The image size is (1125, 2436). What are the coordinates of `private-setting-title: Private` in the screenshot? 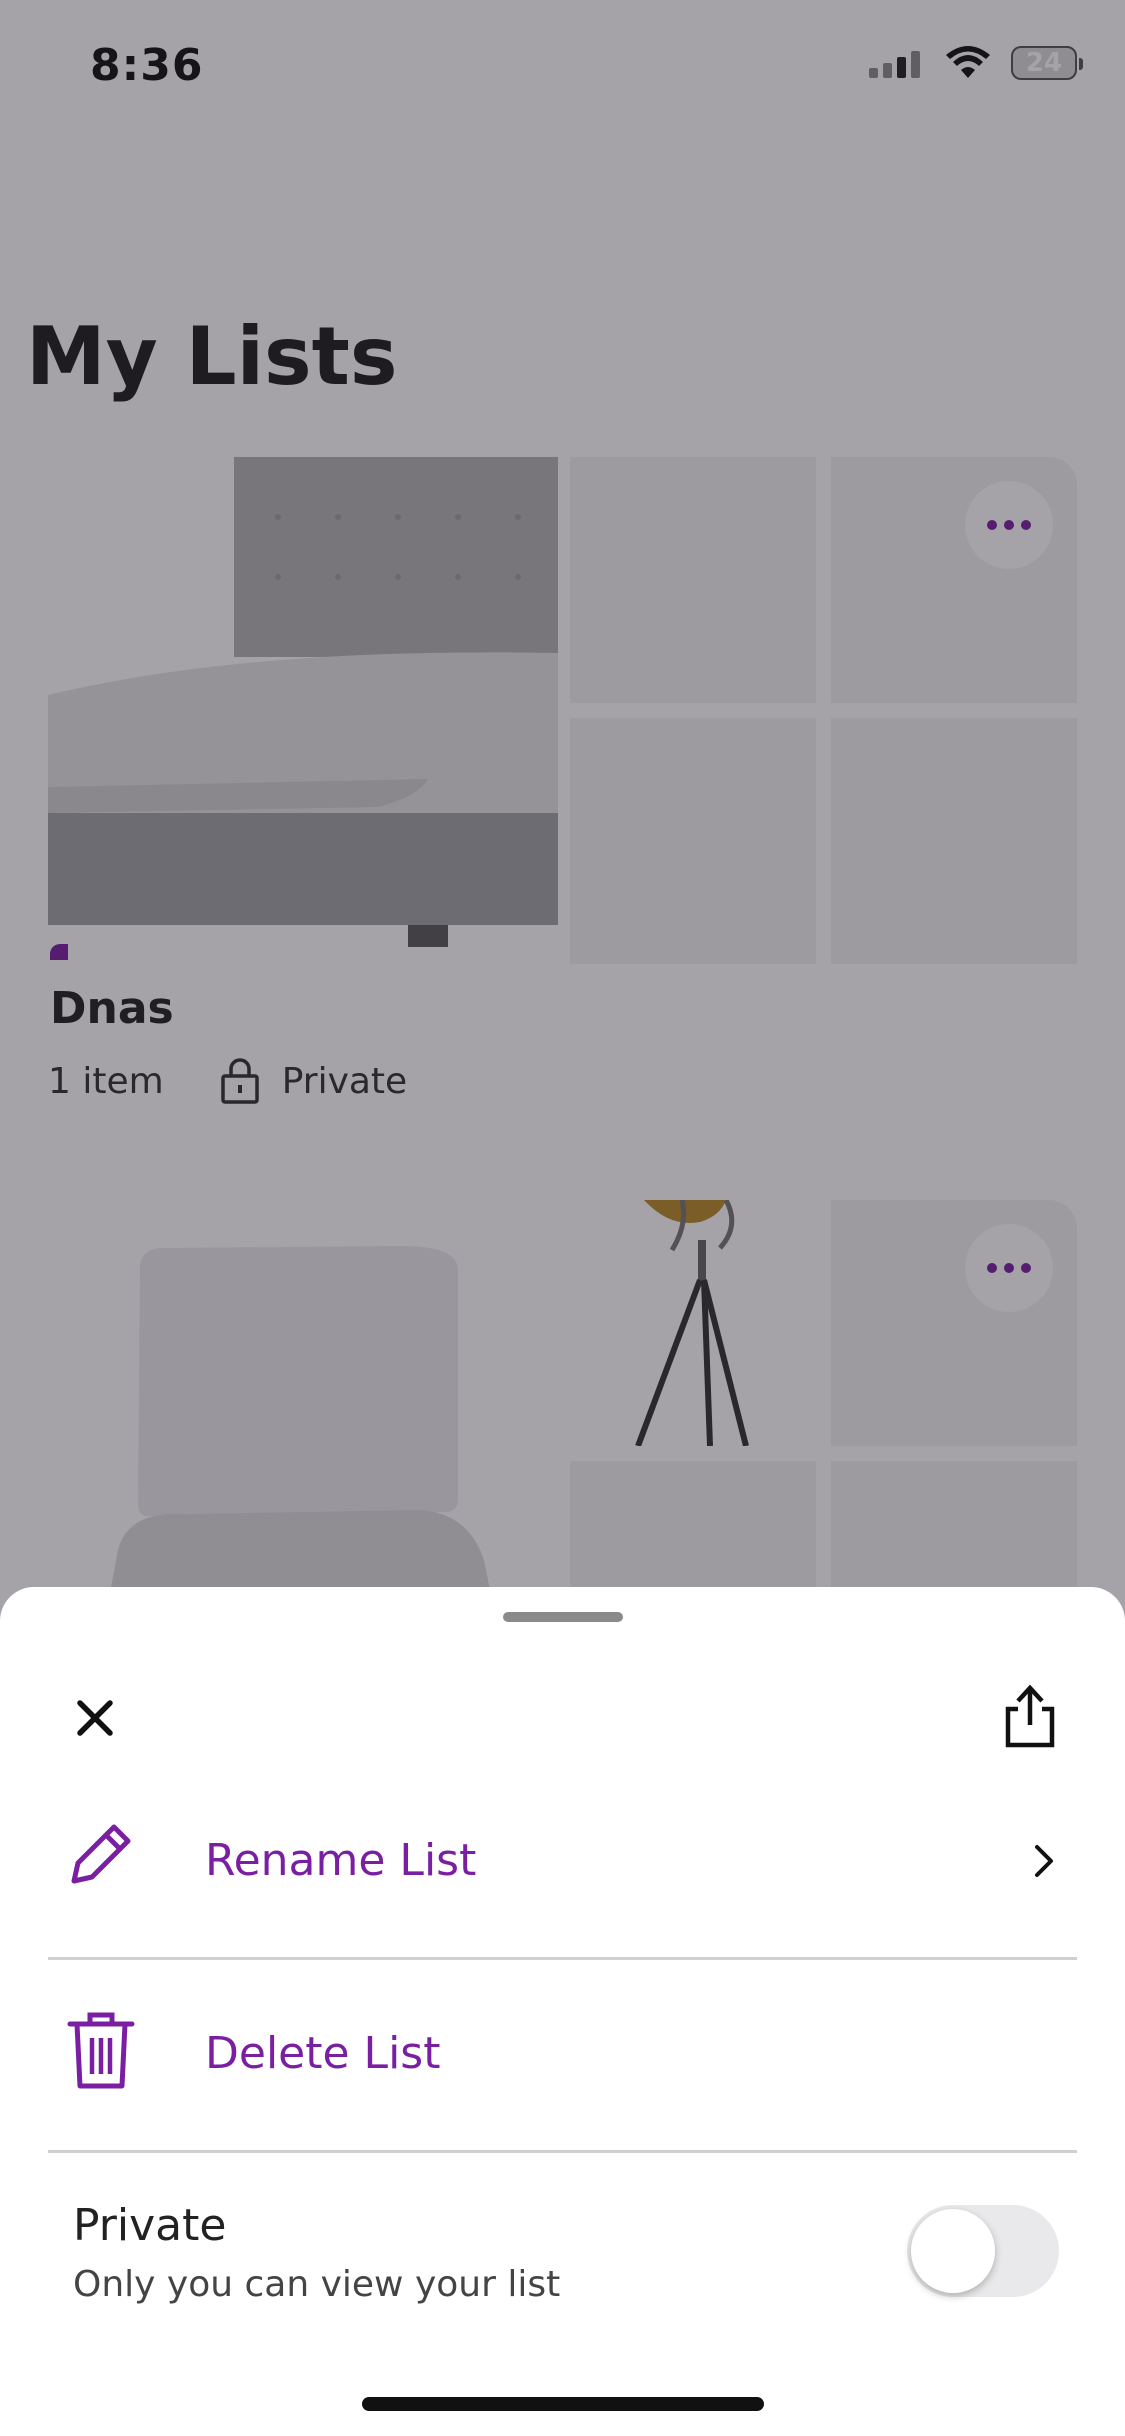 It's located at (150, 2225).